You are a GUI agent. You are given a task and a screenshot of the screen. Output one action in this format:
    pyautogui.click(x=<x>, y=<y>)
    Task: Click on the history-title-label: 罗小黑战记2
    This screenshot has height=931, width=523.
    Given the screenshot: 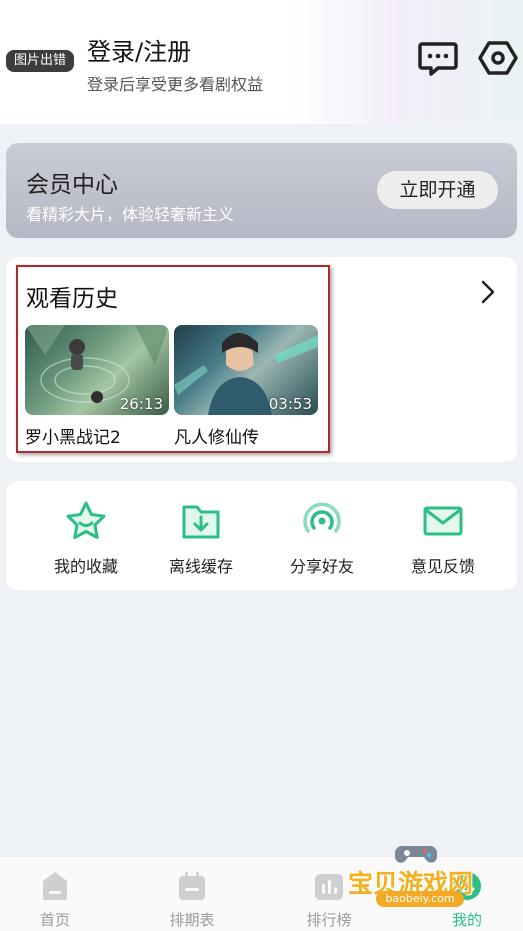 What is the action you would take?
    pyautogui.click(x=73, y=438)
    